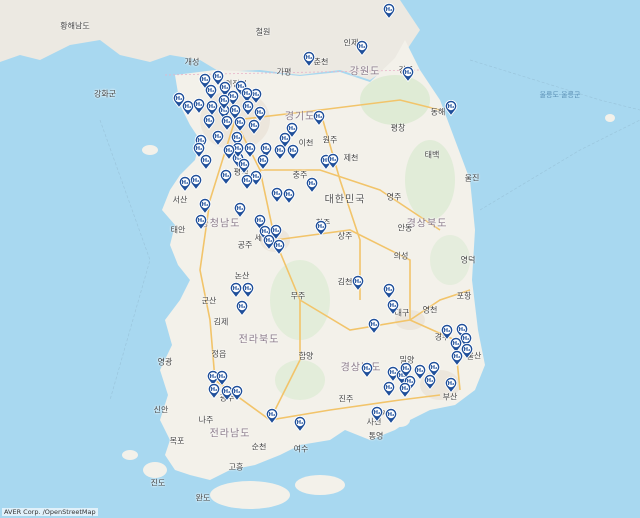  Describe the element at coordinates (259, 447) in the screenshot. I see `place-label: 순천` at that location.